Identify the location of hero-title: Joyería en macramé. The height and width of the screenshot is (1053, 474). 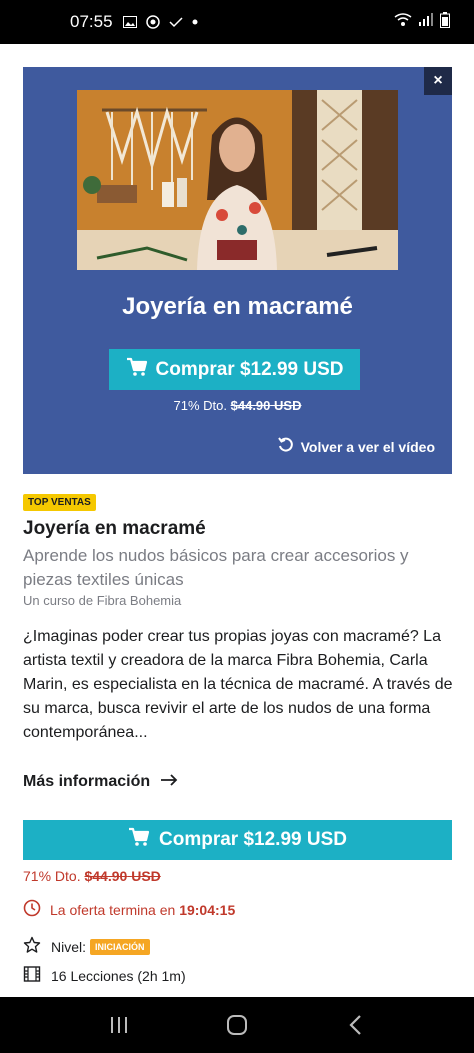
(237, 306).